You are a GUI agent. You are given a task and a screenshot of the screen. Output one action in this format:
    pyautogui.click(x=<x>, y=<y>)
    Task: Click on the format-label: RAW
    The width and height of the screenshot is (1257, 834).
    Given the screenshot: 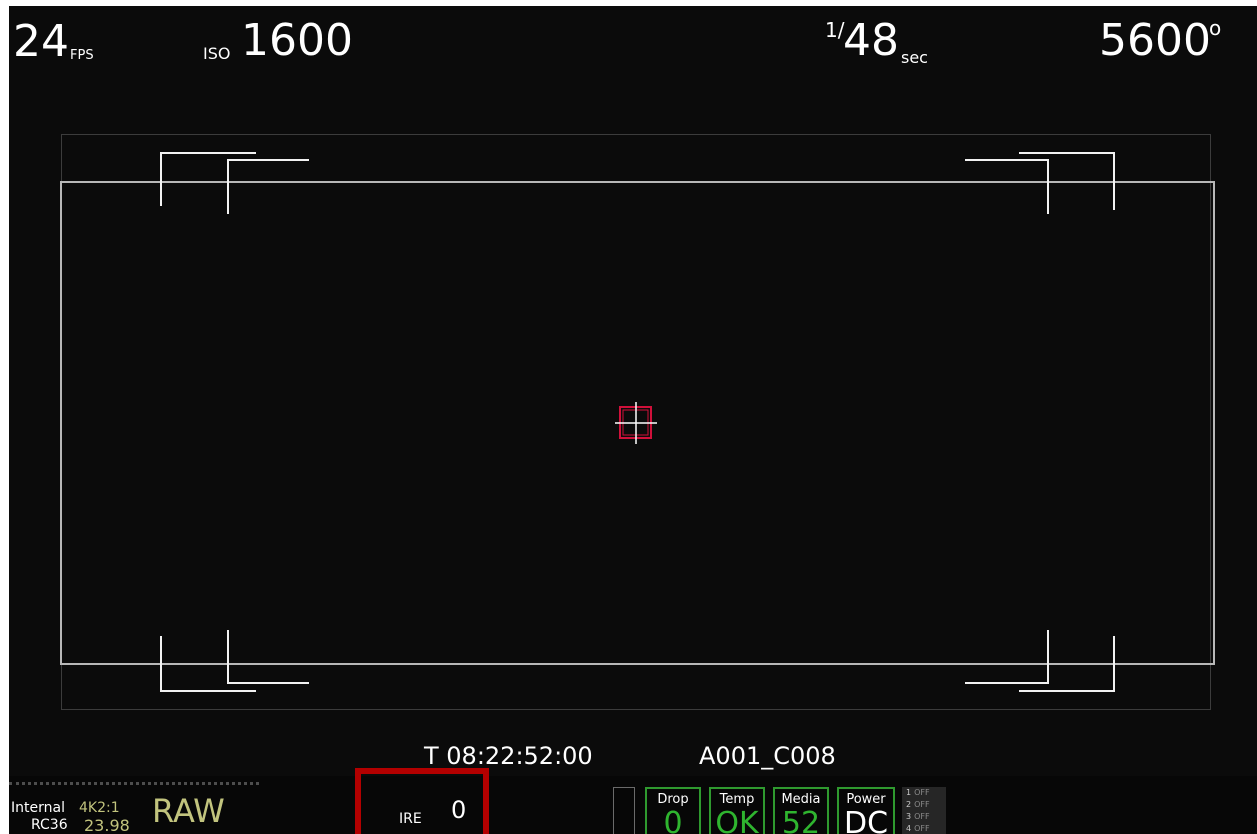 What is the action you would take?
    pyautogui.click(x=188, y=811)
    